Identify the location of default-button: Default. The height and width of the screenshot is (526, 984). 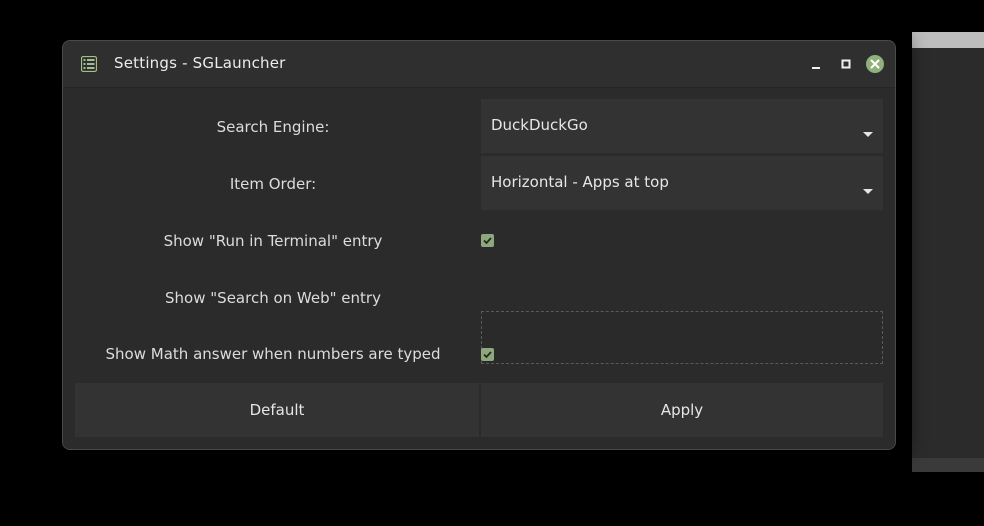
(277, 410).